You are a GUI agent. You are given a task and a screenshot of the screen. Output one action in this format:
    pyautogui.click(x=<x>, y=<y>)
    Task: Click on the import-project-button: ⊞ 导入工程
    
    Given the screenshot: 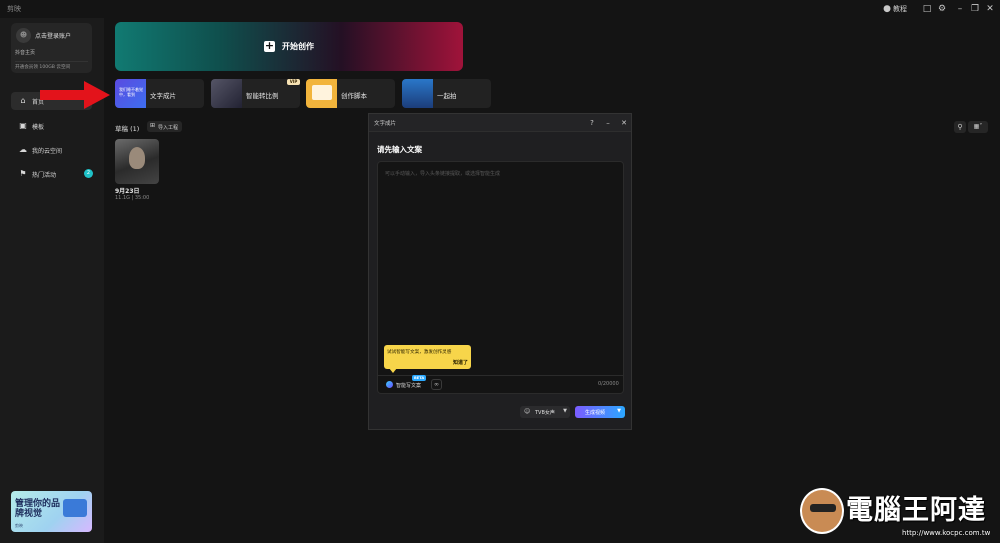 What is the action you would take?
    pyautogui.click(x=164, y=126)
    